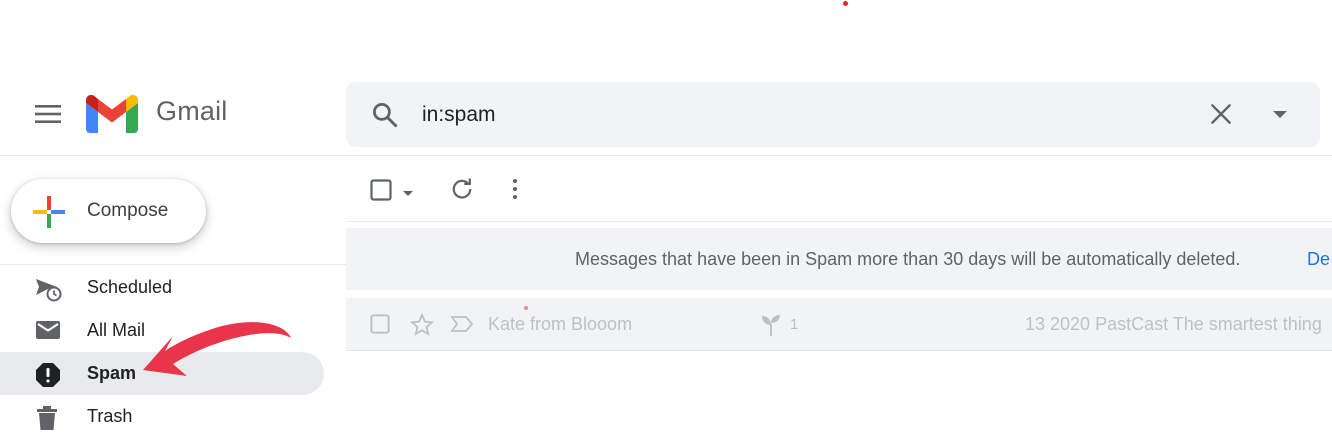 The height and width of the screenshot is (438, 1332). I want to click on star-icon, so click(422, 327).